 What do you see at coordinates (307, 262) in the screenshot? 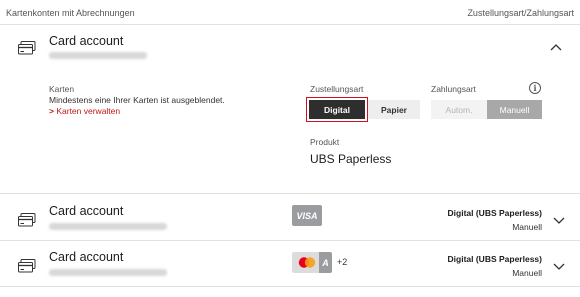
I see `mastercard-icon` at bounding box center [307, 262].